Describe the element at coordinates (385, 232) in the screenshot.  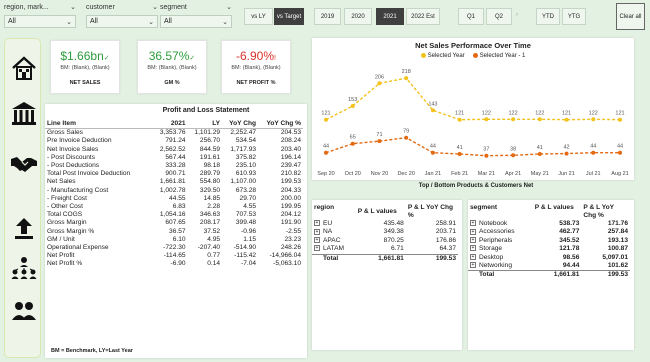
I see `table-row: + NA 349.38 203.71` at that location.